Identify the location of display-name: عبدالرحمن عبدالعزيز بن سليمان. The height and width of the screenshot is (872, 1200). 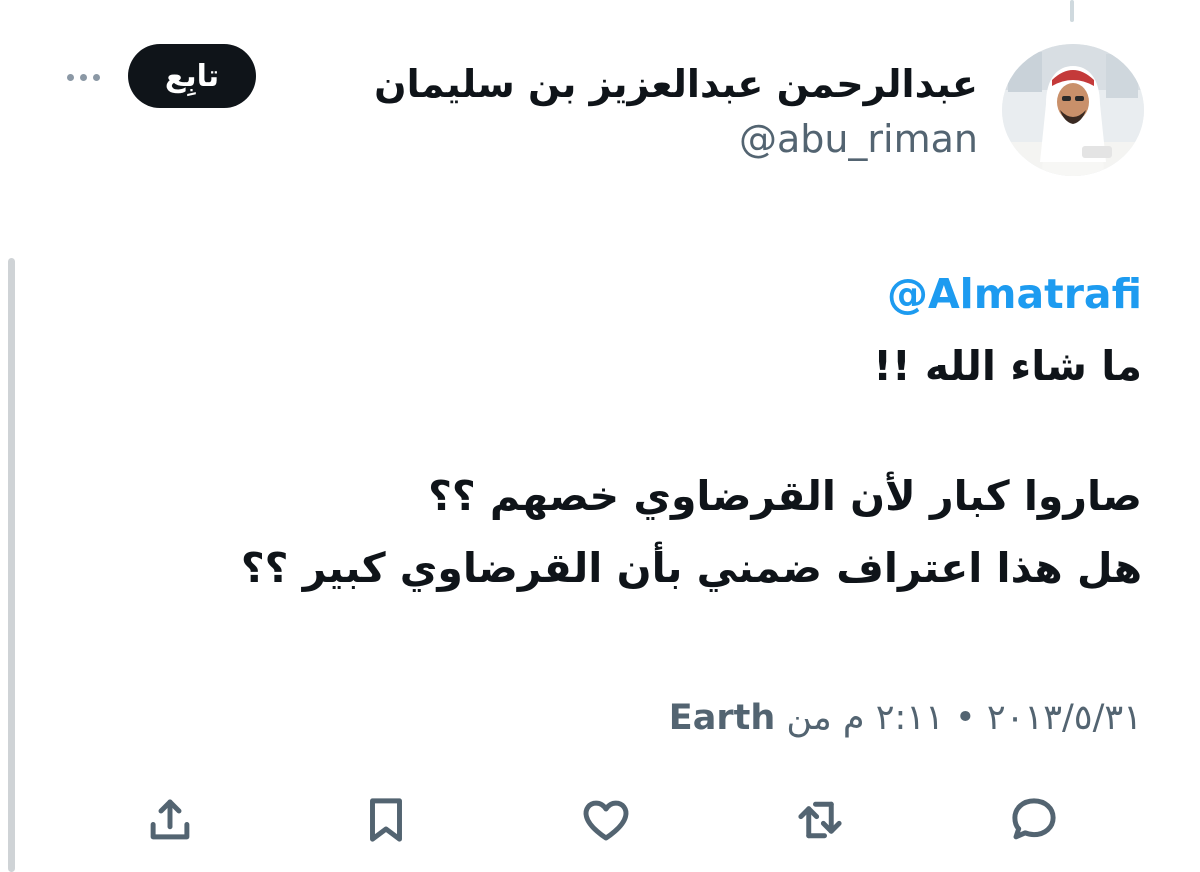
(676, 84).